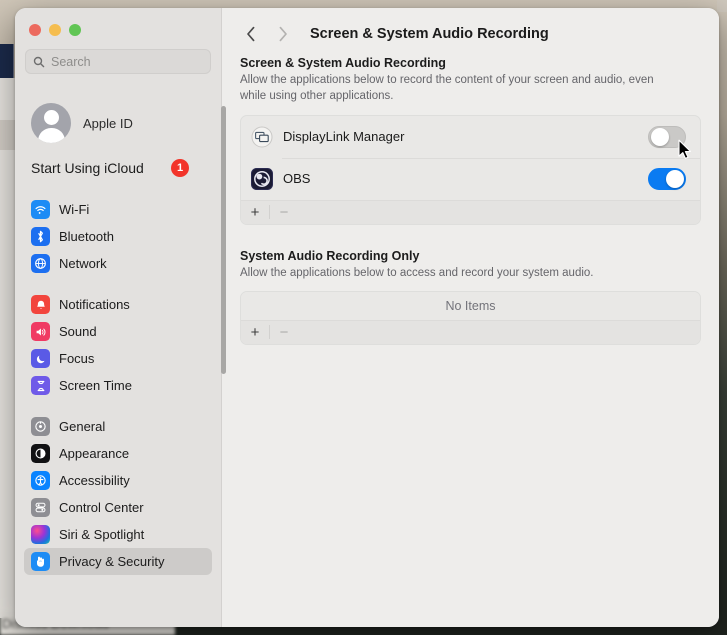 Image resolution: width=727 pixels, height=635 pixels. What do you see at coordinates (86, 236) in the screenshot?
I see `sidebar-item-label: Bluetooth` at bounding box center [86, 236].